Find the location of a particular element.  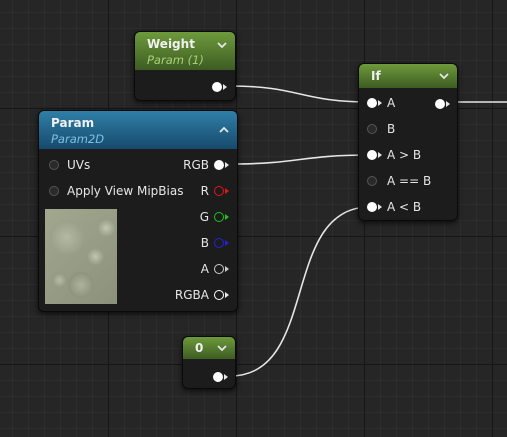

output-pin-g: G is located at coordinates (189, 217).